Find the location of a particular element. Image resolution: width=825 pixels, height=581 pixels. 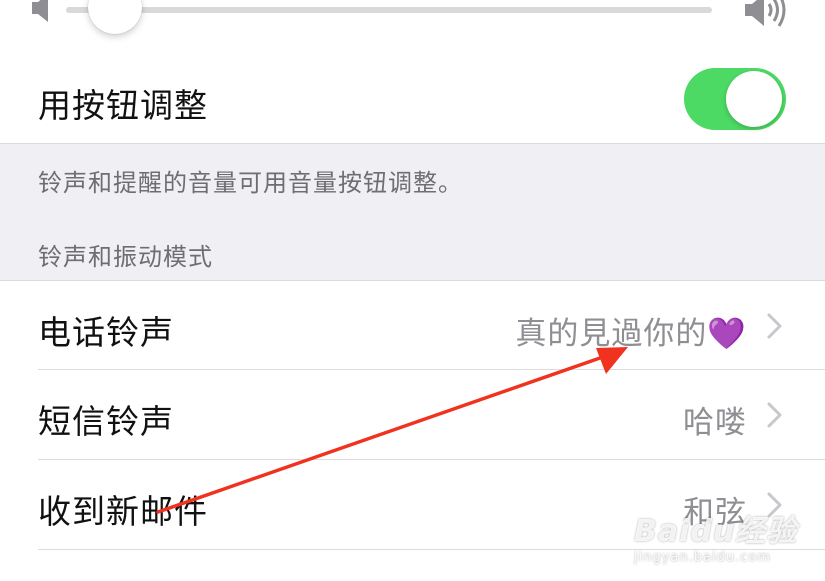

volume-slider-thumb is located at coordinates (115, 17).